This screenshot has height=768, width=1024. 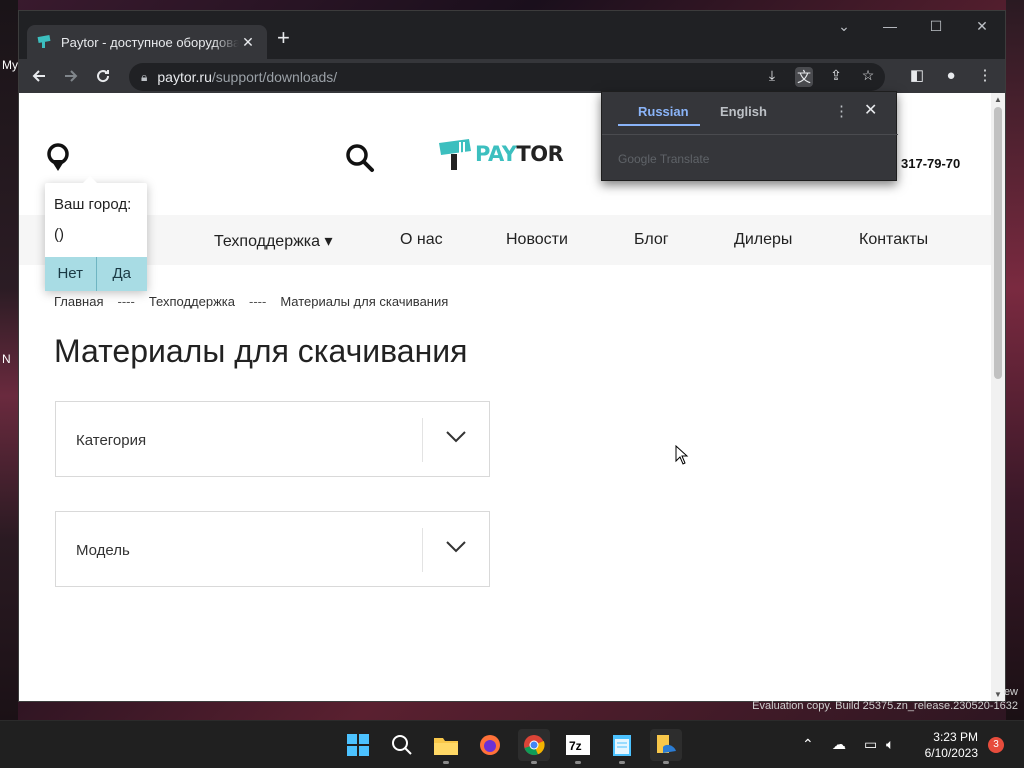 I want to click on folder-icon, so click(x=446, y=746).